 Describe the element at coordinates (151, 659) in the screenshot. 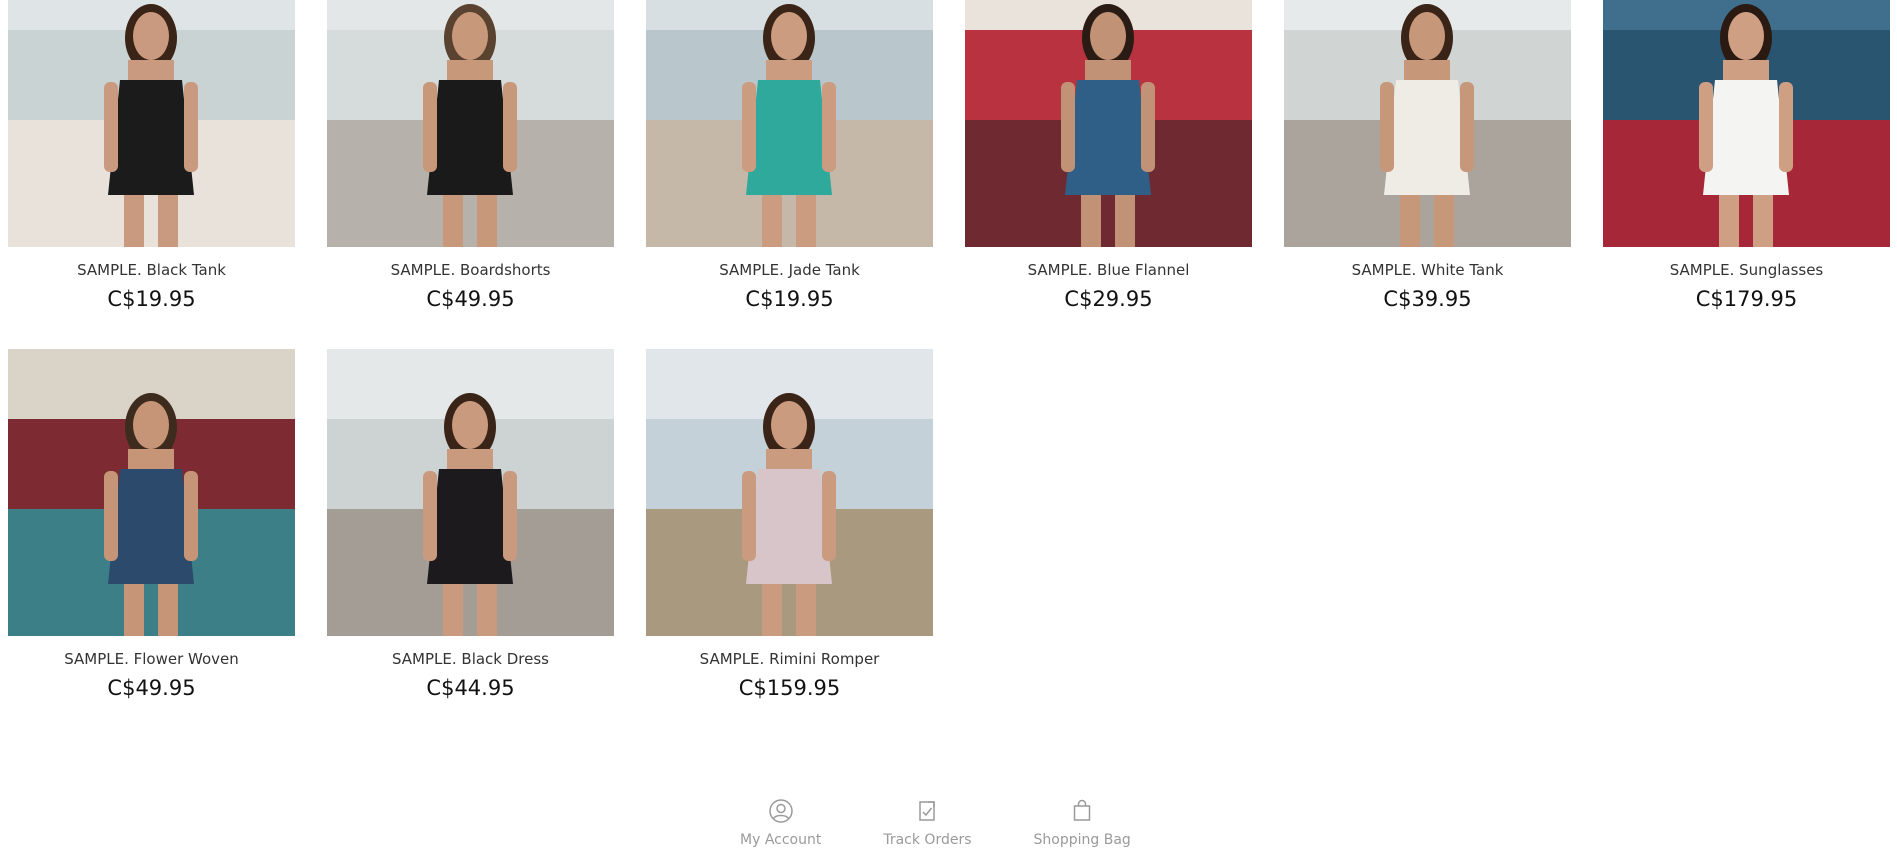

I see `product-name: SAMPLE. Flower Woven` at that location.